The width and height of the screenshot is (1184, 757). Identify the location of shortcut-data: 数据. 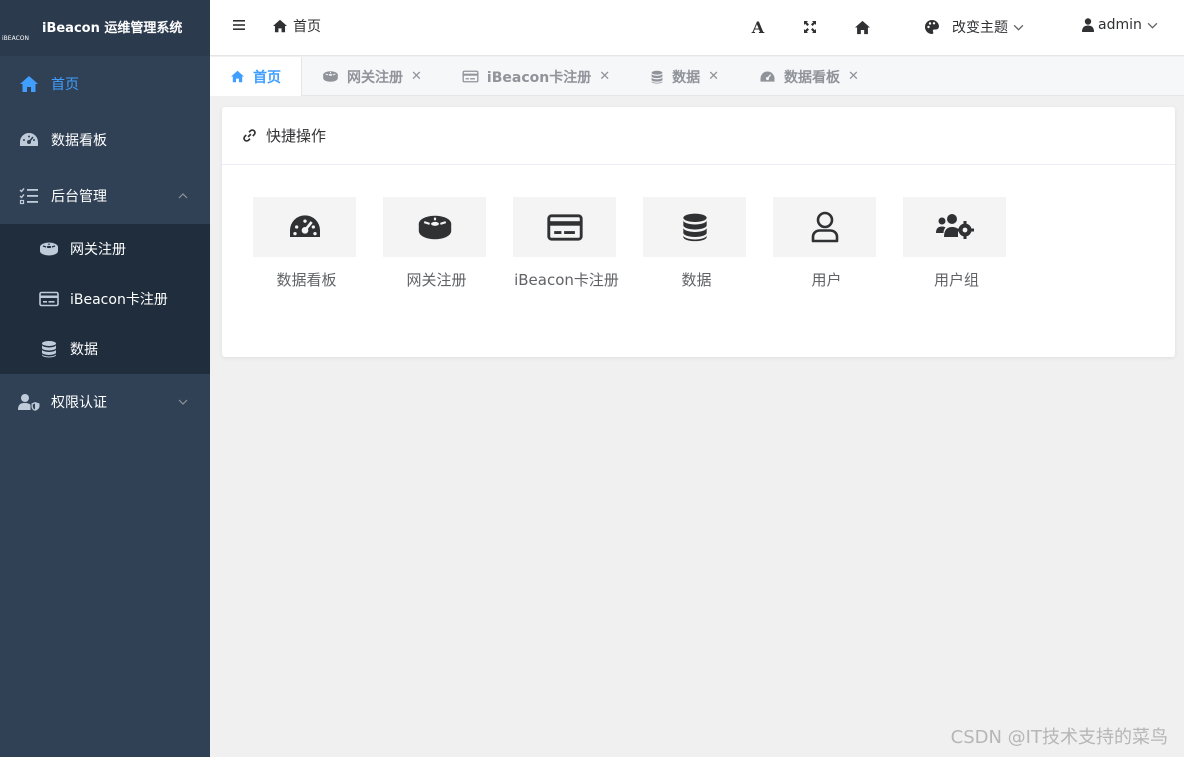
(708, 243).